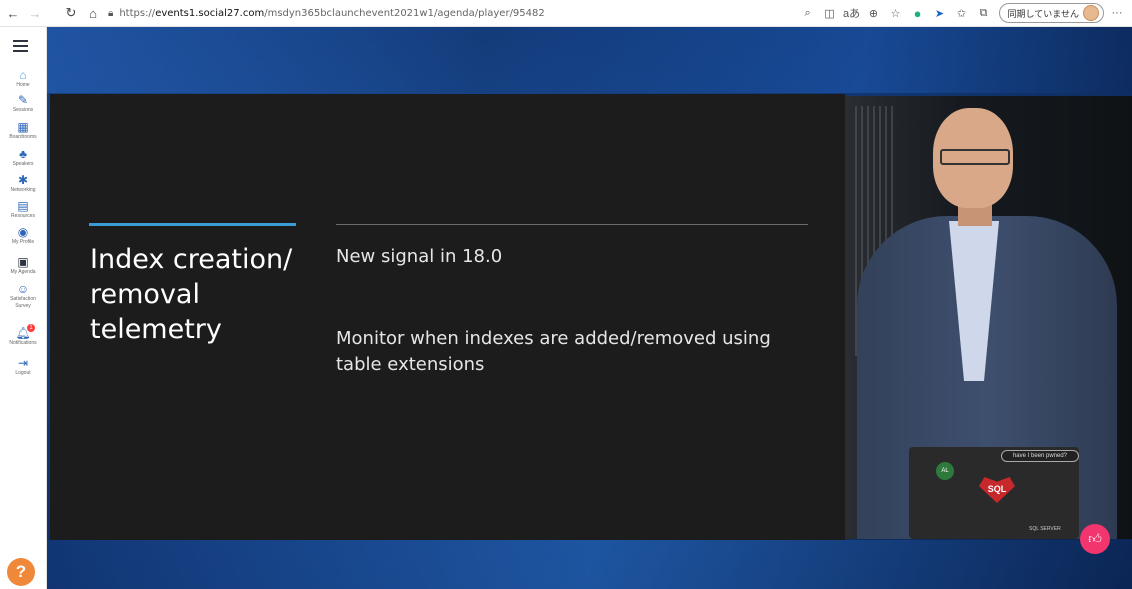  I want to click on lock-icon: 🔒︎, so click(111, 13).